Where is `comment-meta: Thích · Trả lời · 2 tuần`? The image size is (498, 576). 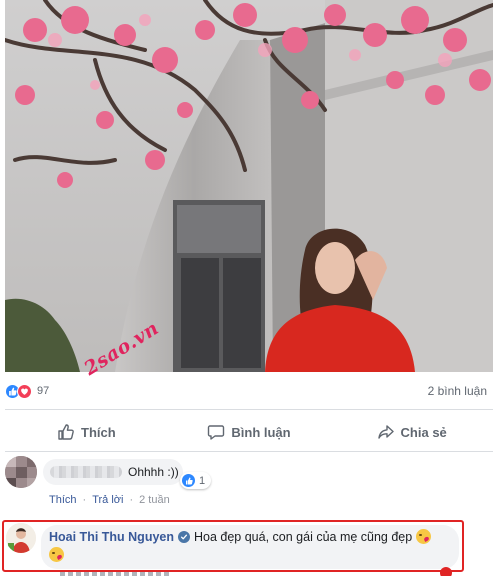 comment-meta: Thích · Trả lời · 2 tuần is located at coordinates (109, 500).